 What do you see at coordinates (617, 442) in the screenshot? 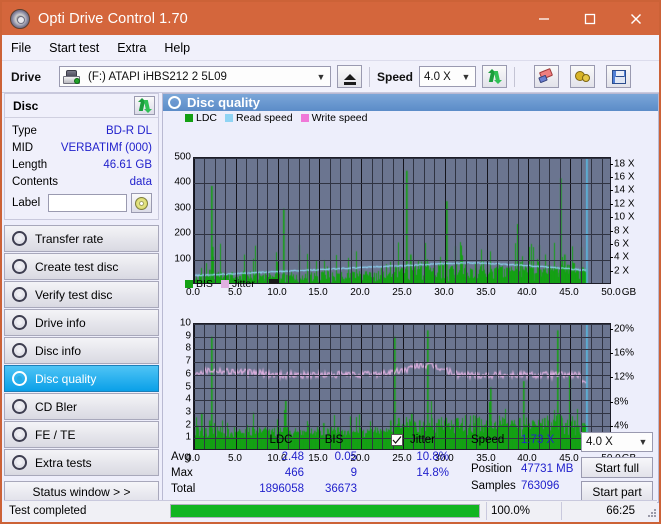
I see `result-speed-select: 4.0 X ▼` at bounding box center [617, 442].